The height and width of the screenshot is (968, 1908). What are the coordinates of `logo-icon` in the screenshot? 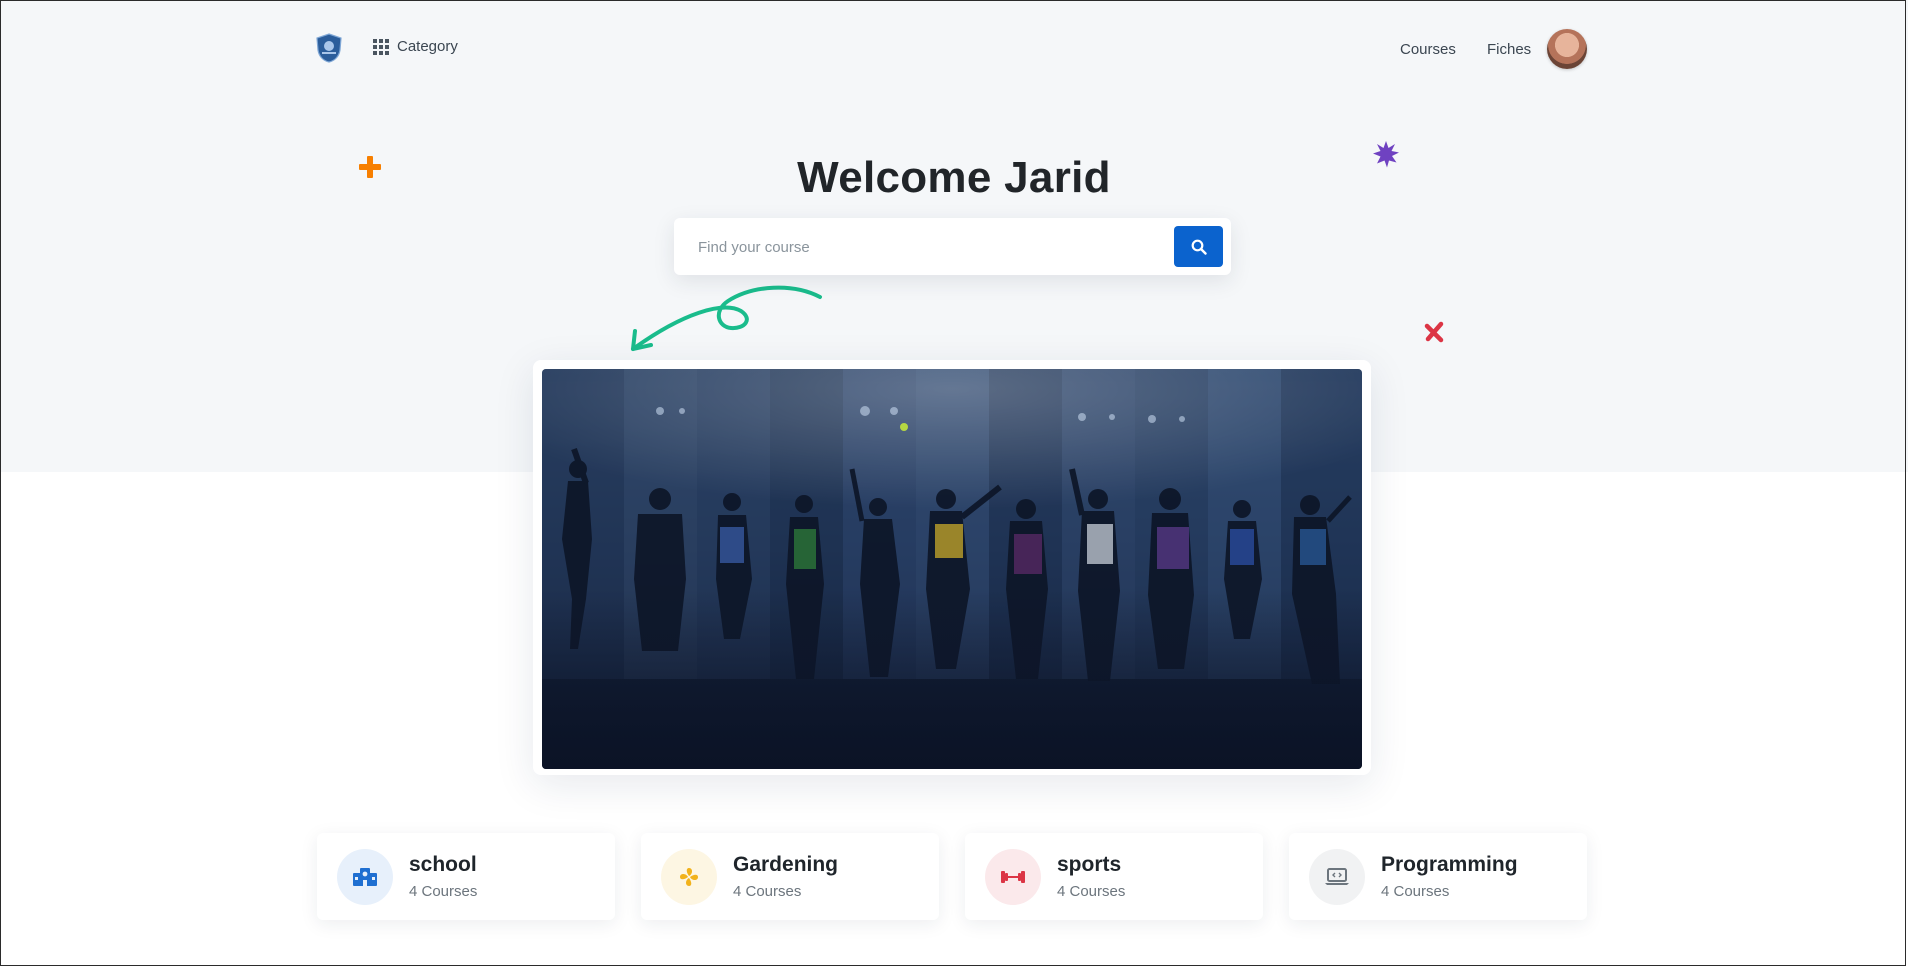 It's located at (329, 48).